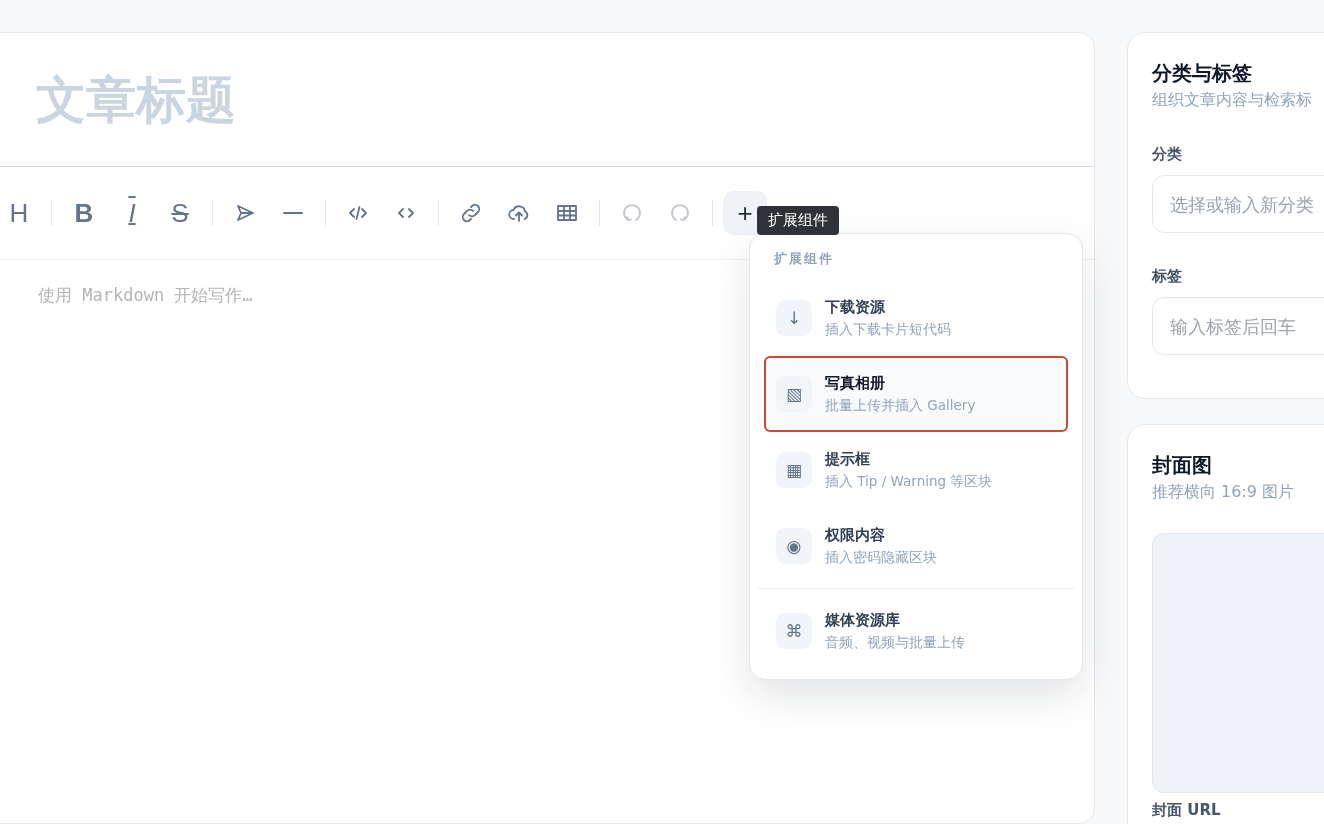 The height and width of the screenshot is (824, 1324). What do you see at coordinates (1182, 465) in the screenshot?
I see `panel-title: 封面图` at bounding box center [1182, 465].